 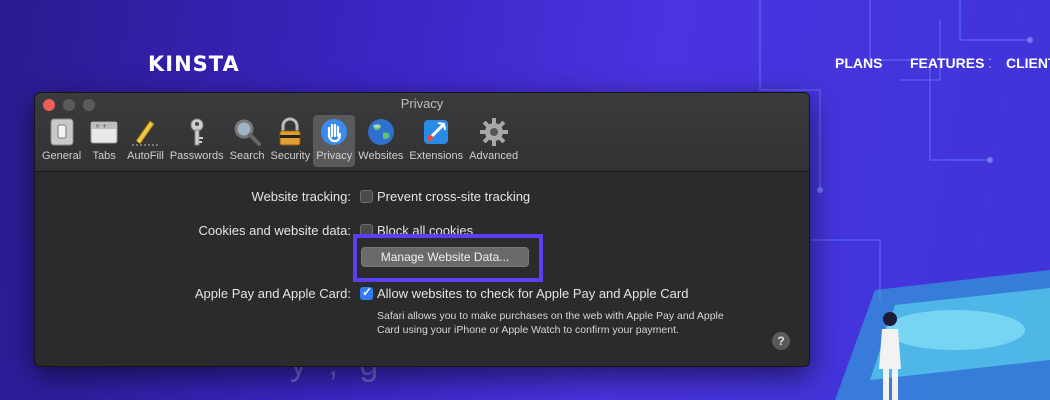 I want to click on person-illustration, so click(x=890, y=356).